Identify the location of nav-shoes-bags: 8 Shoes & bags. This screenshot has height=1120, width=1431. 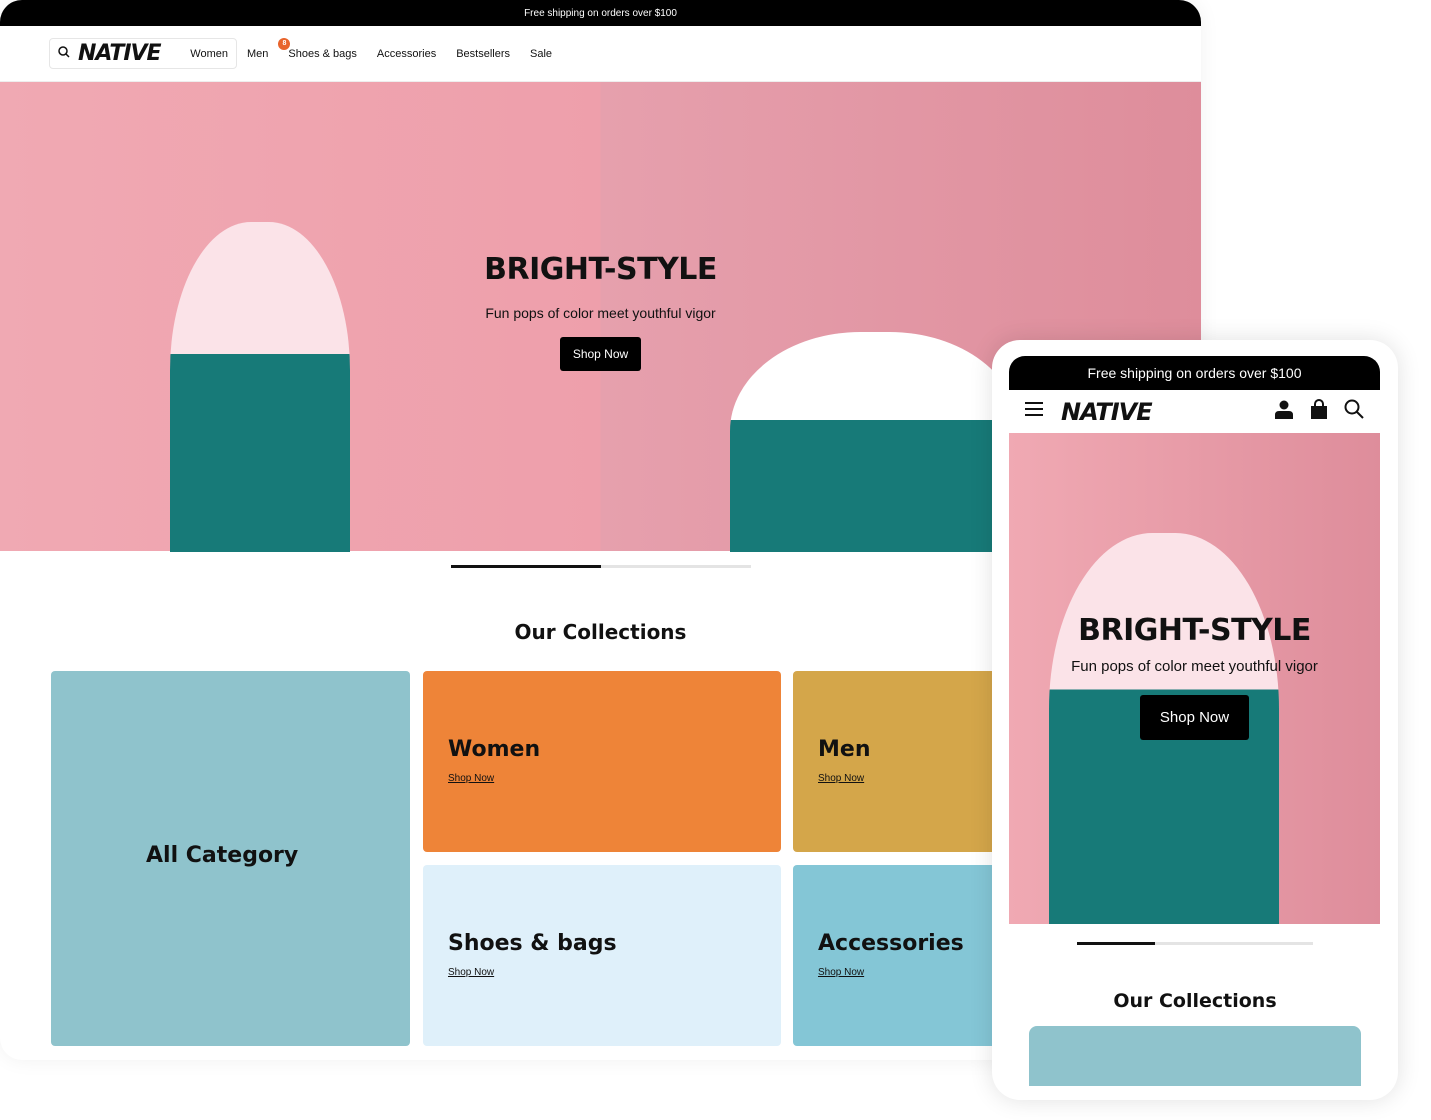
(317, 48).